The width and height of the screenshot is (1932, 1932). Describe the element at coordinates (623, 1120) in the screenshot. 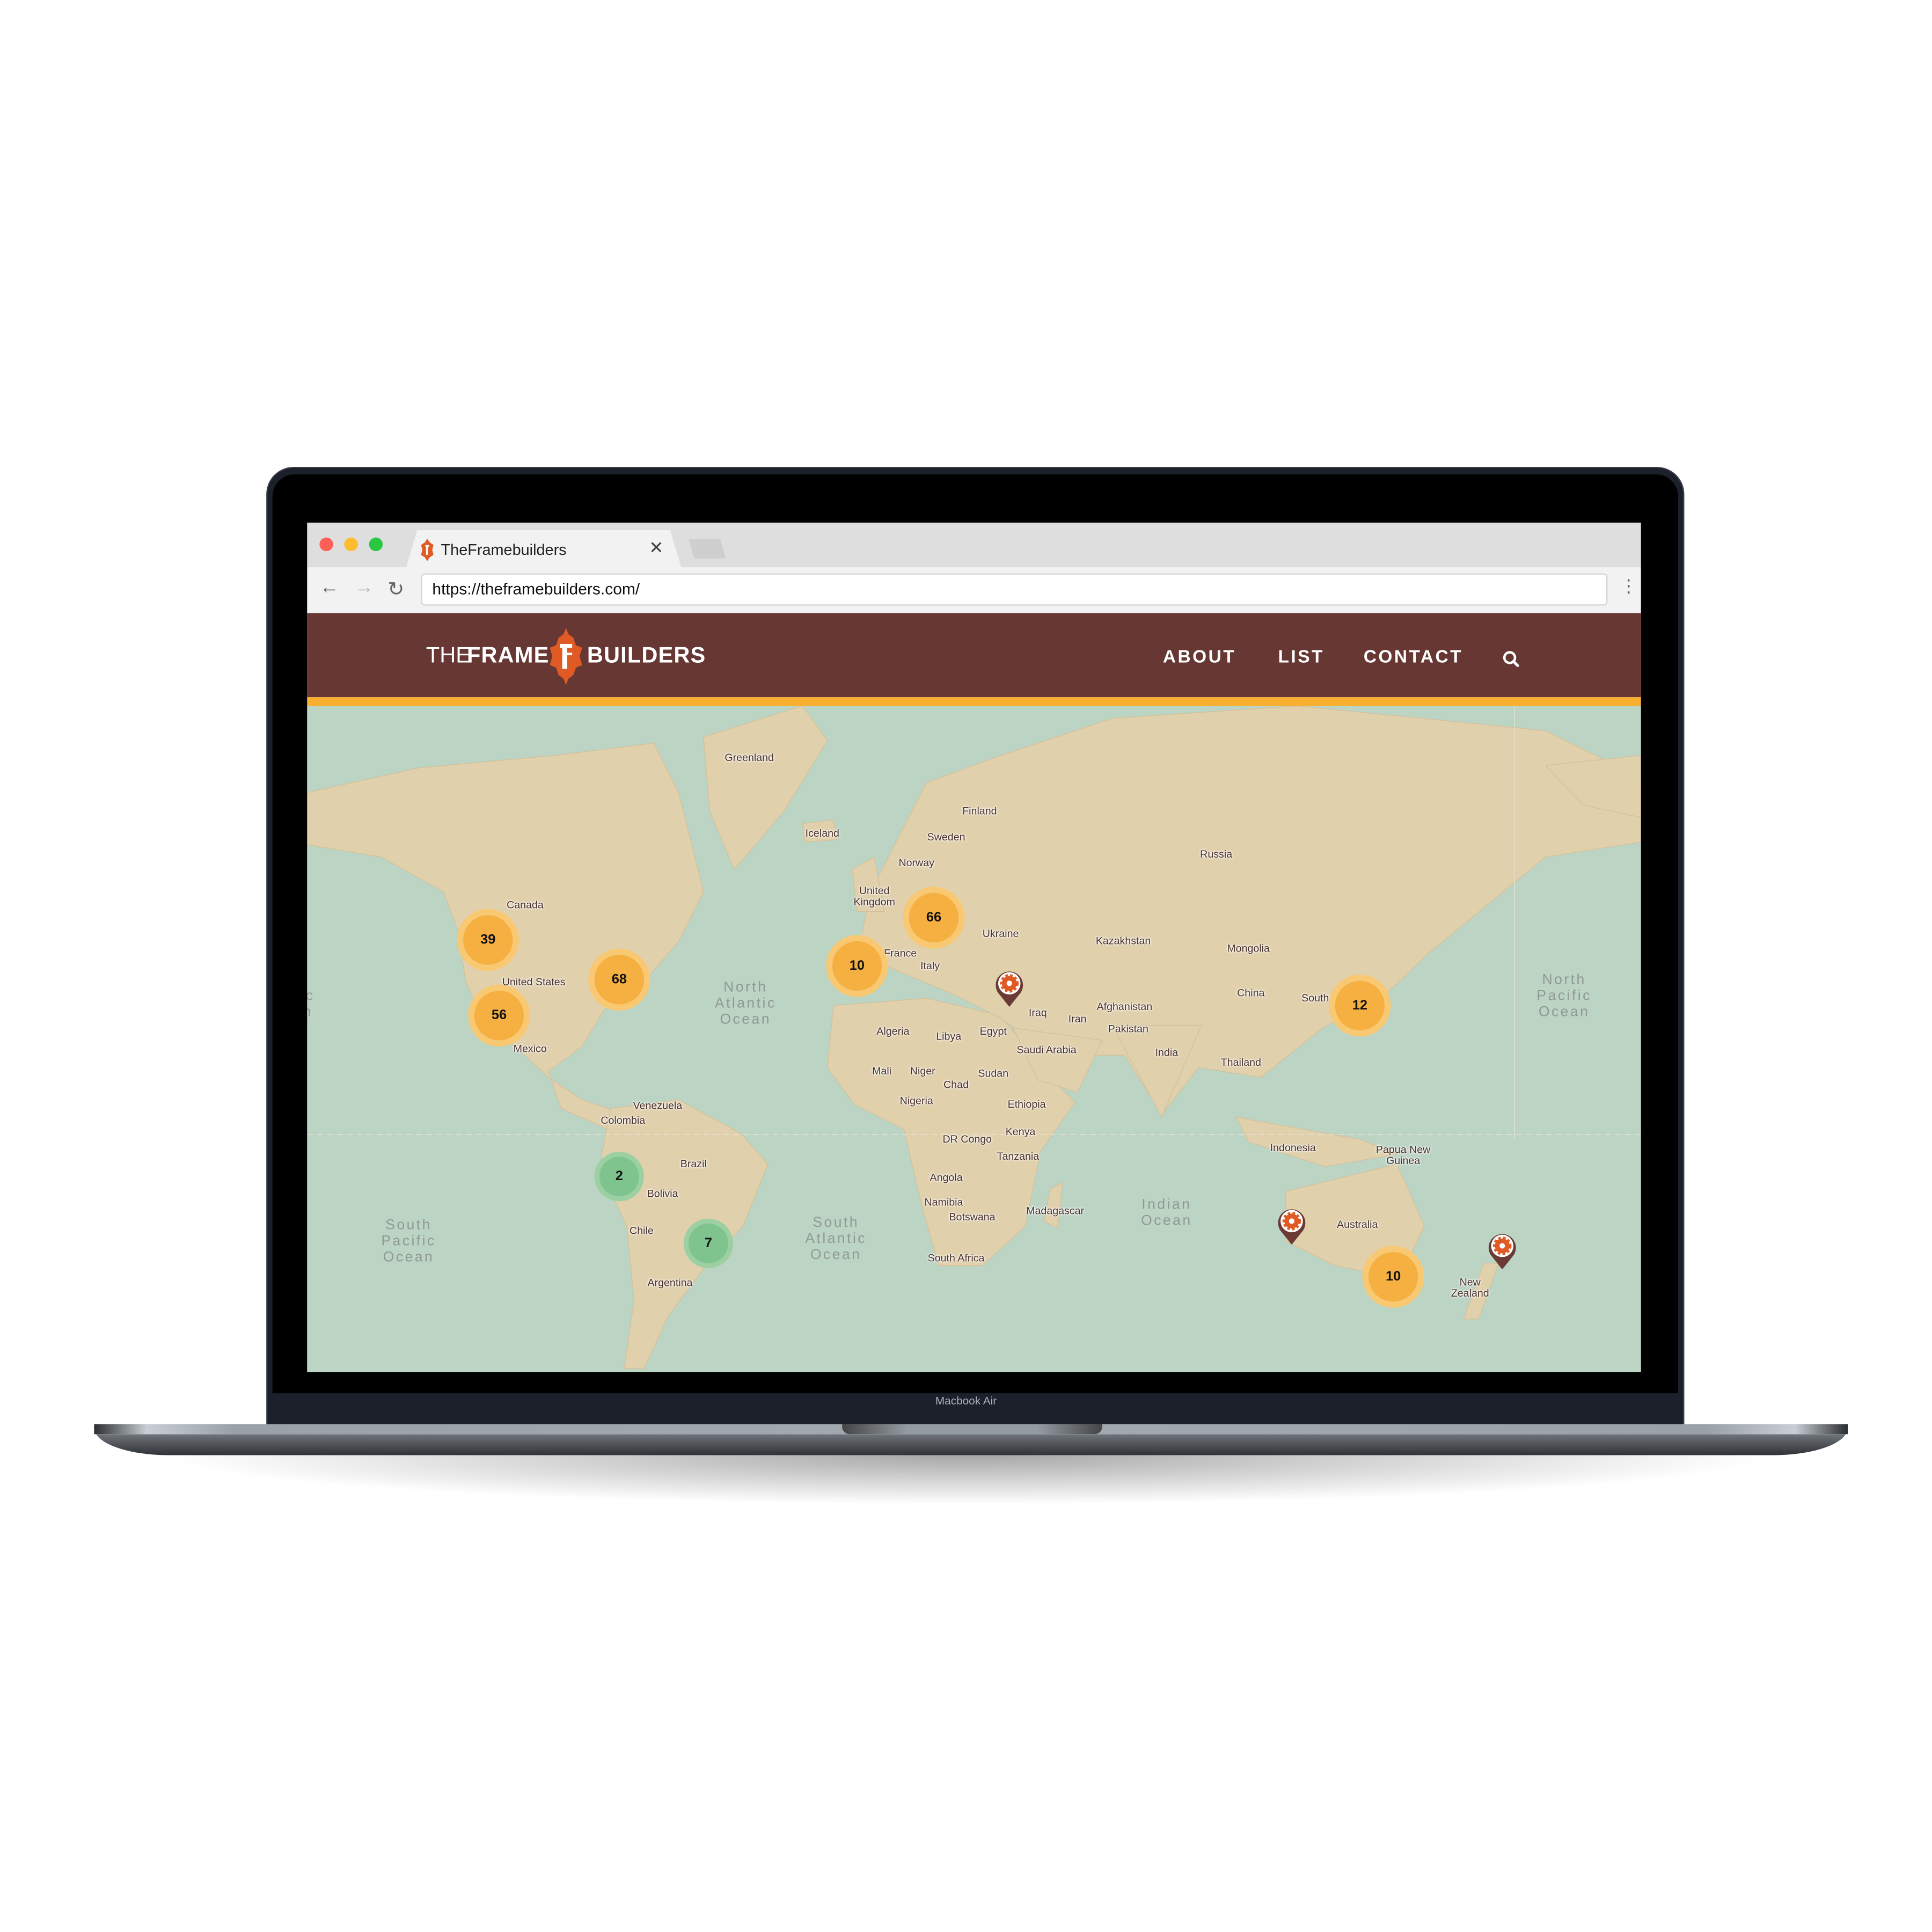

I see `country-label: Colombia` at that location.